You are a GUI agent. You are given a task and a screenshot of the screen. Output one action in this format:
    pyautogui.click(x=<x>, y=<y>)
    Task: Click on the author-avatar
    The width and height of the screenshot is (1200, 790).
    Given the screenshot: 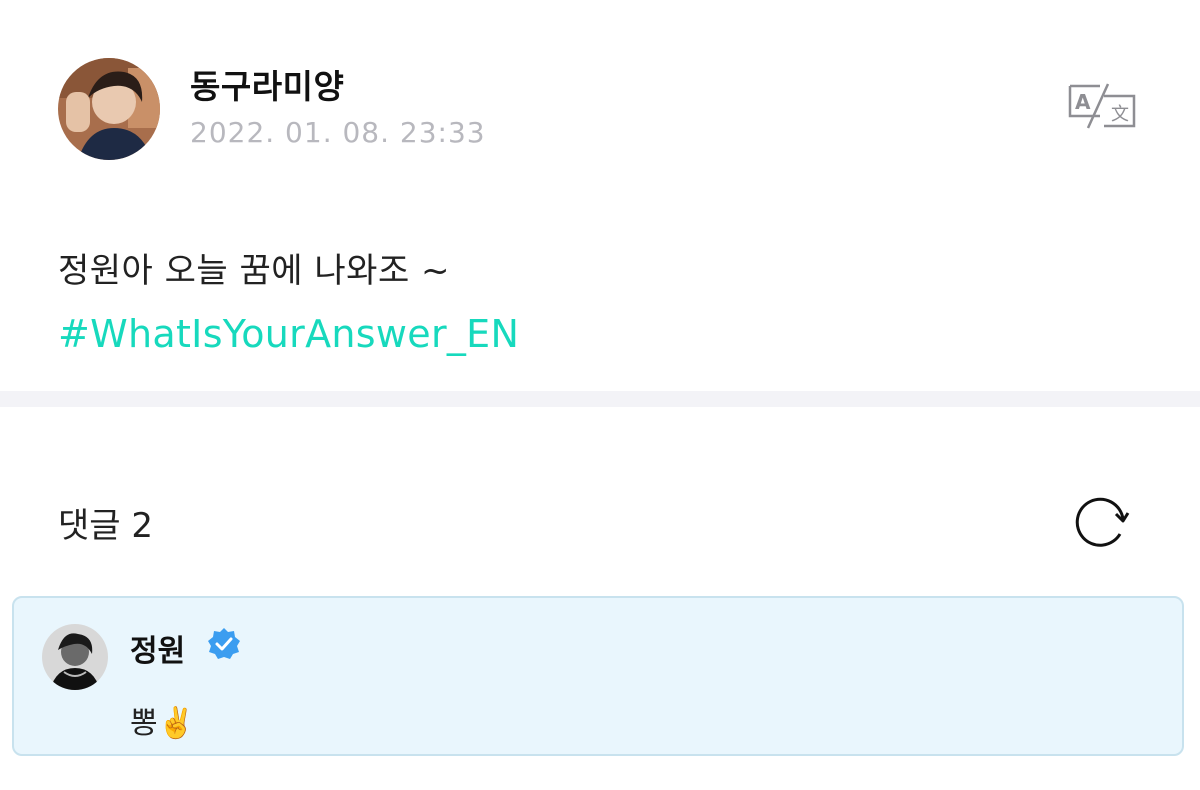 What is the action you would take?
    pyautogui.click(x=109, y=109)
    